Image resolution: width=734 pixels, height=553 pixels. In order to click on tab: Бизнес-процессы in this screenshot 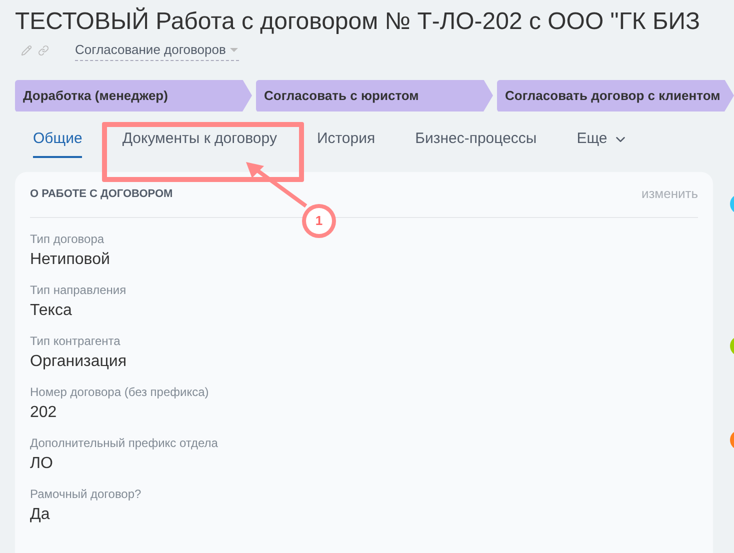, I will do `click(476, 144)`.